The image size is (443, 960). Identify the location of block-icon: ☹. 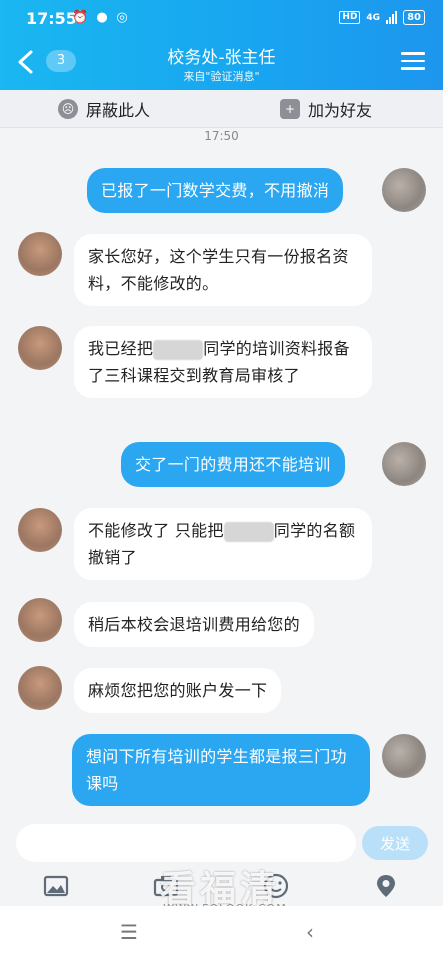
(68, 109).